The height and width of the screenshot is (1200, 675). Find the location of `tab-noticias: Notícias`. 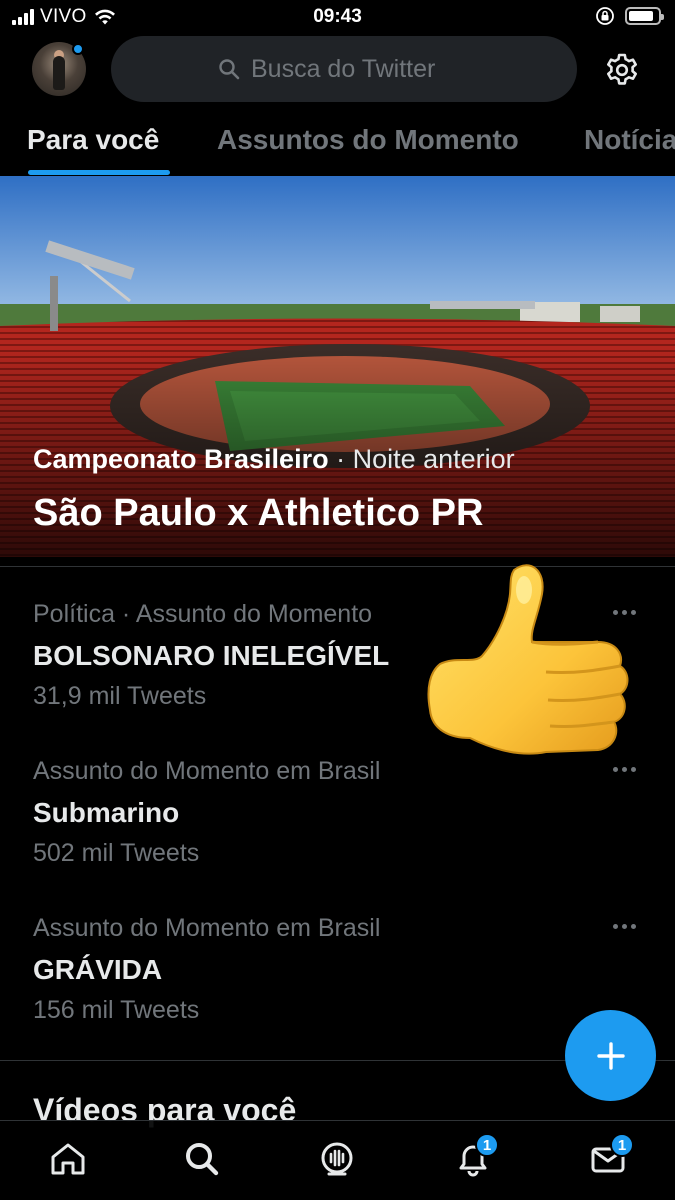

tab-noticias: Notícias is located at coordinates (629, 140).